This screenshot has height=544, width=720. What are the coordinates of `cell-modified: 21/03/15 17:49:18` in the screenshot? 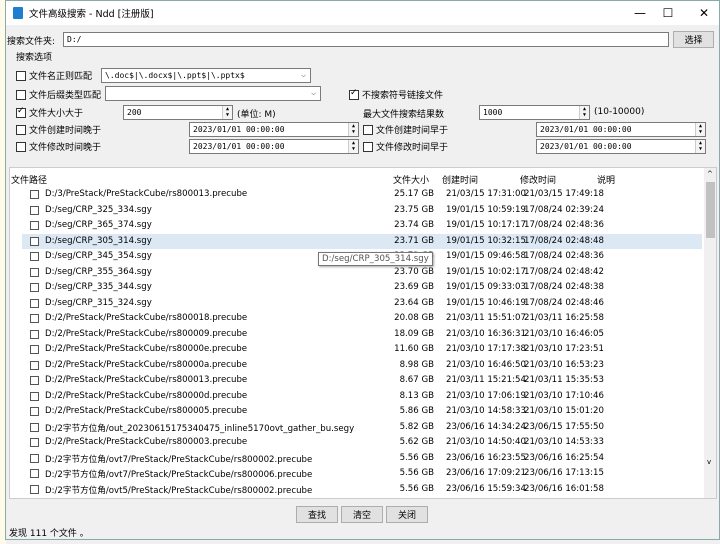 It's located at (564, 194).